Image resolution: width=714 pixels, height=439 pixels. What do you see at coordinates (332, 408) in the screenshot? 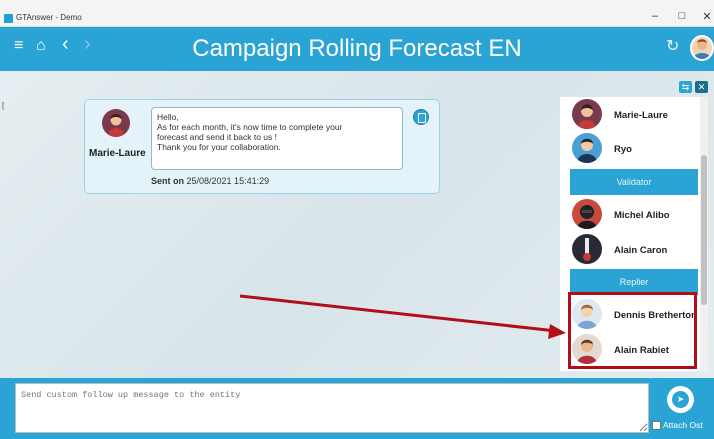
I see `follow-up-message-input` at bounding box center [332, 408].